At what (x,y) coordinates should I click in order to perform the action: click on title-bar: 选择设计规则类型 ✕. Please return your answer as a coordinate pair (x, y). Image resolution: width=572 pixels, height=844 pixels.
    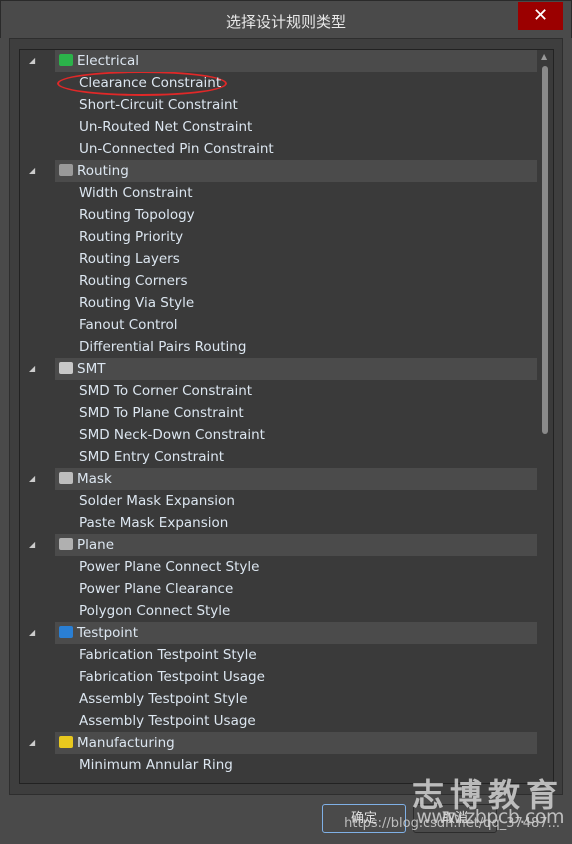
    Looking at the image, I should click on (286, 19).